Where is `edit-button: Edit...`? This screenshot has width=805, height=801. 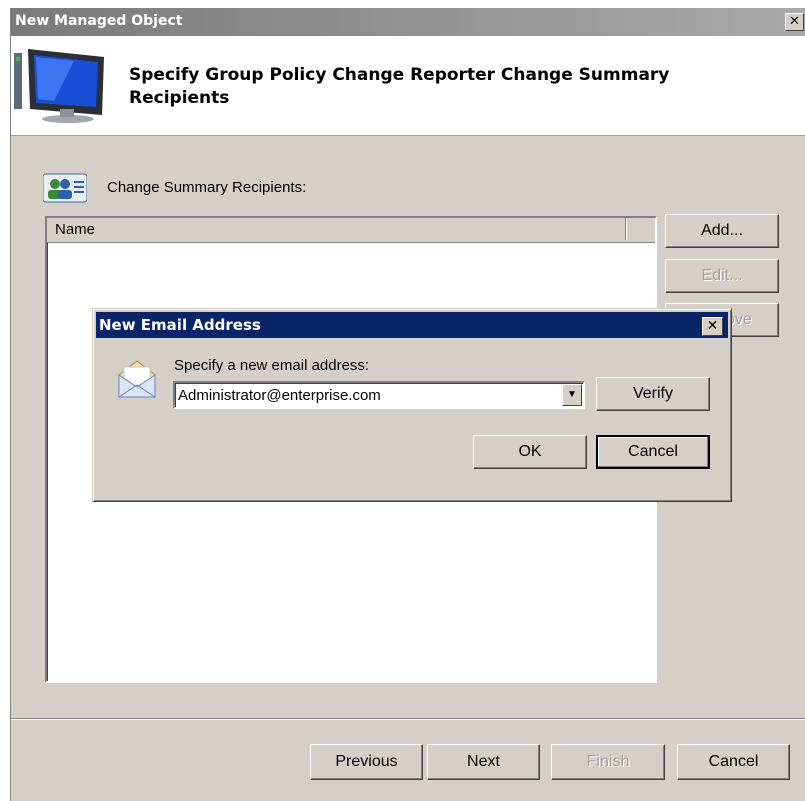
edit-button: Edit... is located at coordinates (722, 276).